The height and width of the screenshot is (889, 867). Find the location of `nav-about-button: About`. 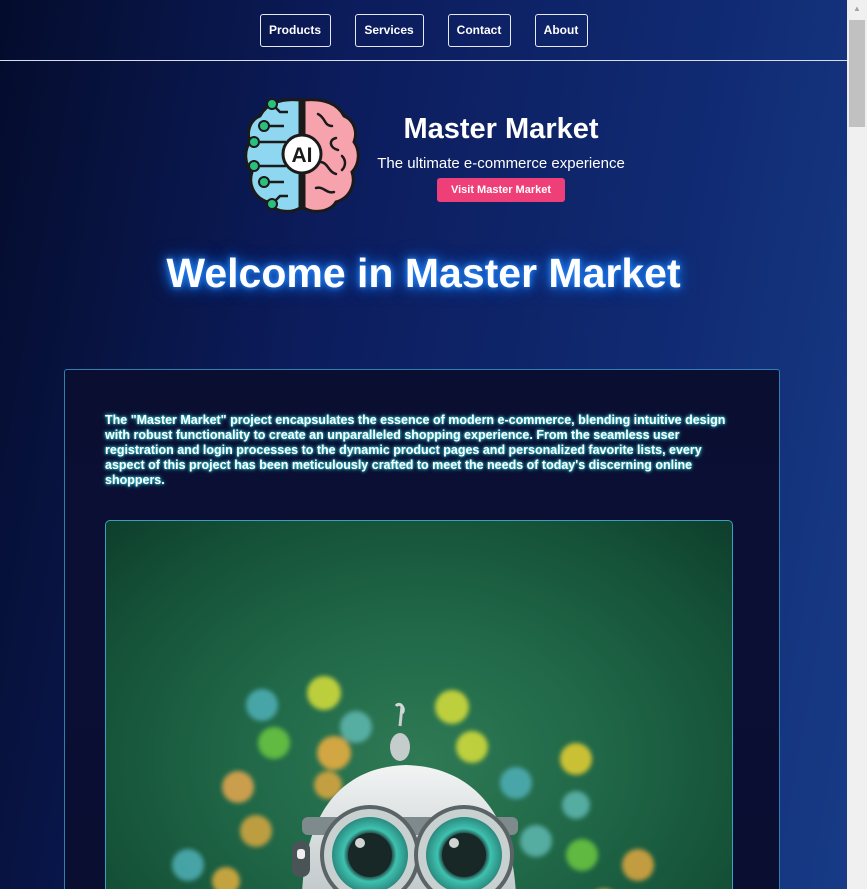

nav-about-button: About is located at coordinates (561, 30).